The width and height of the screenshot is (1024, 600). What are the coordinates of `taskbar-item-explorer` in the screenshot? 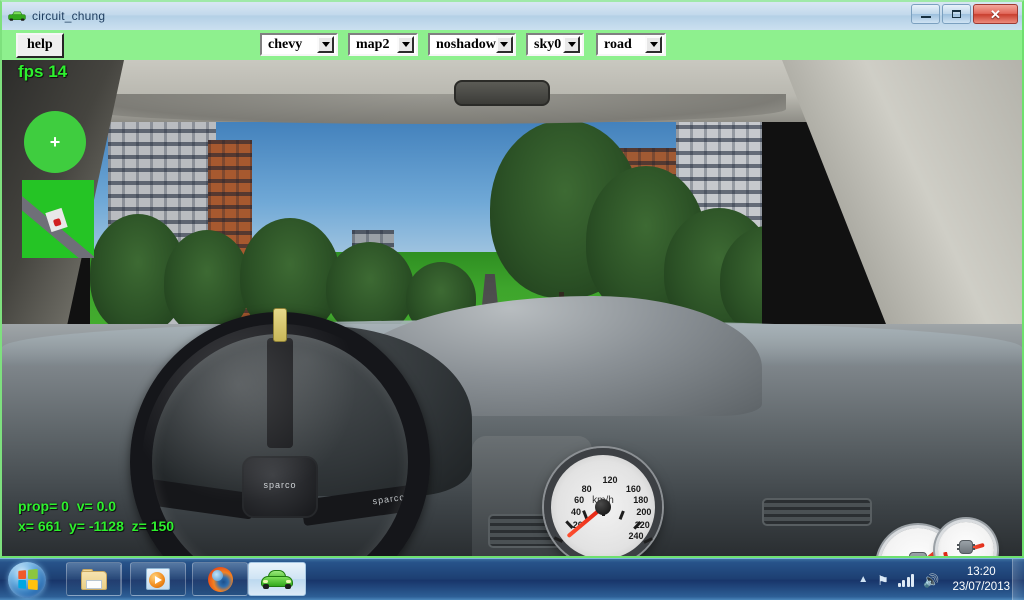 It's located at (94, 579).